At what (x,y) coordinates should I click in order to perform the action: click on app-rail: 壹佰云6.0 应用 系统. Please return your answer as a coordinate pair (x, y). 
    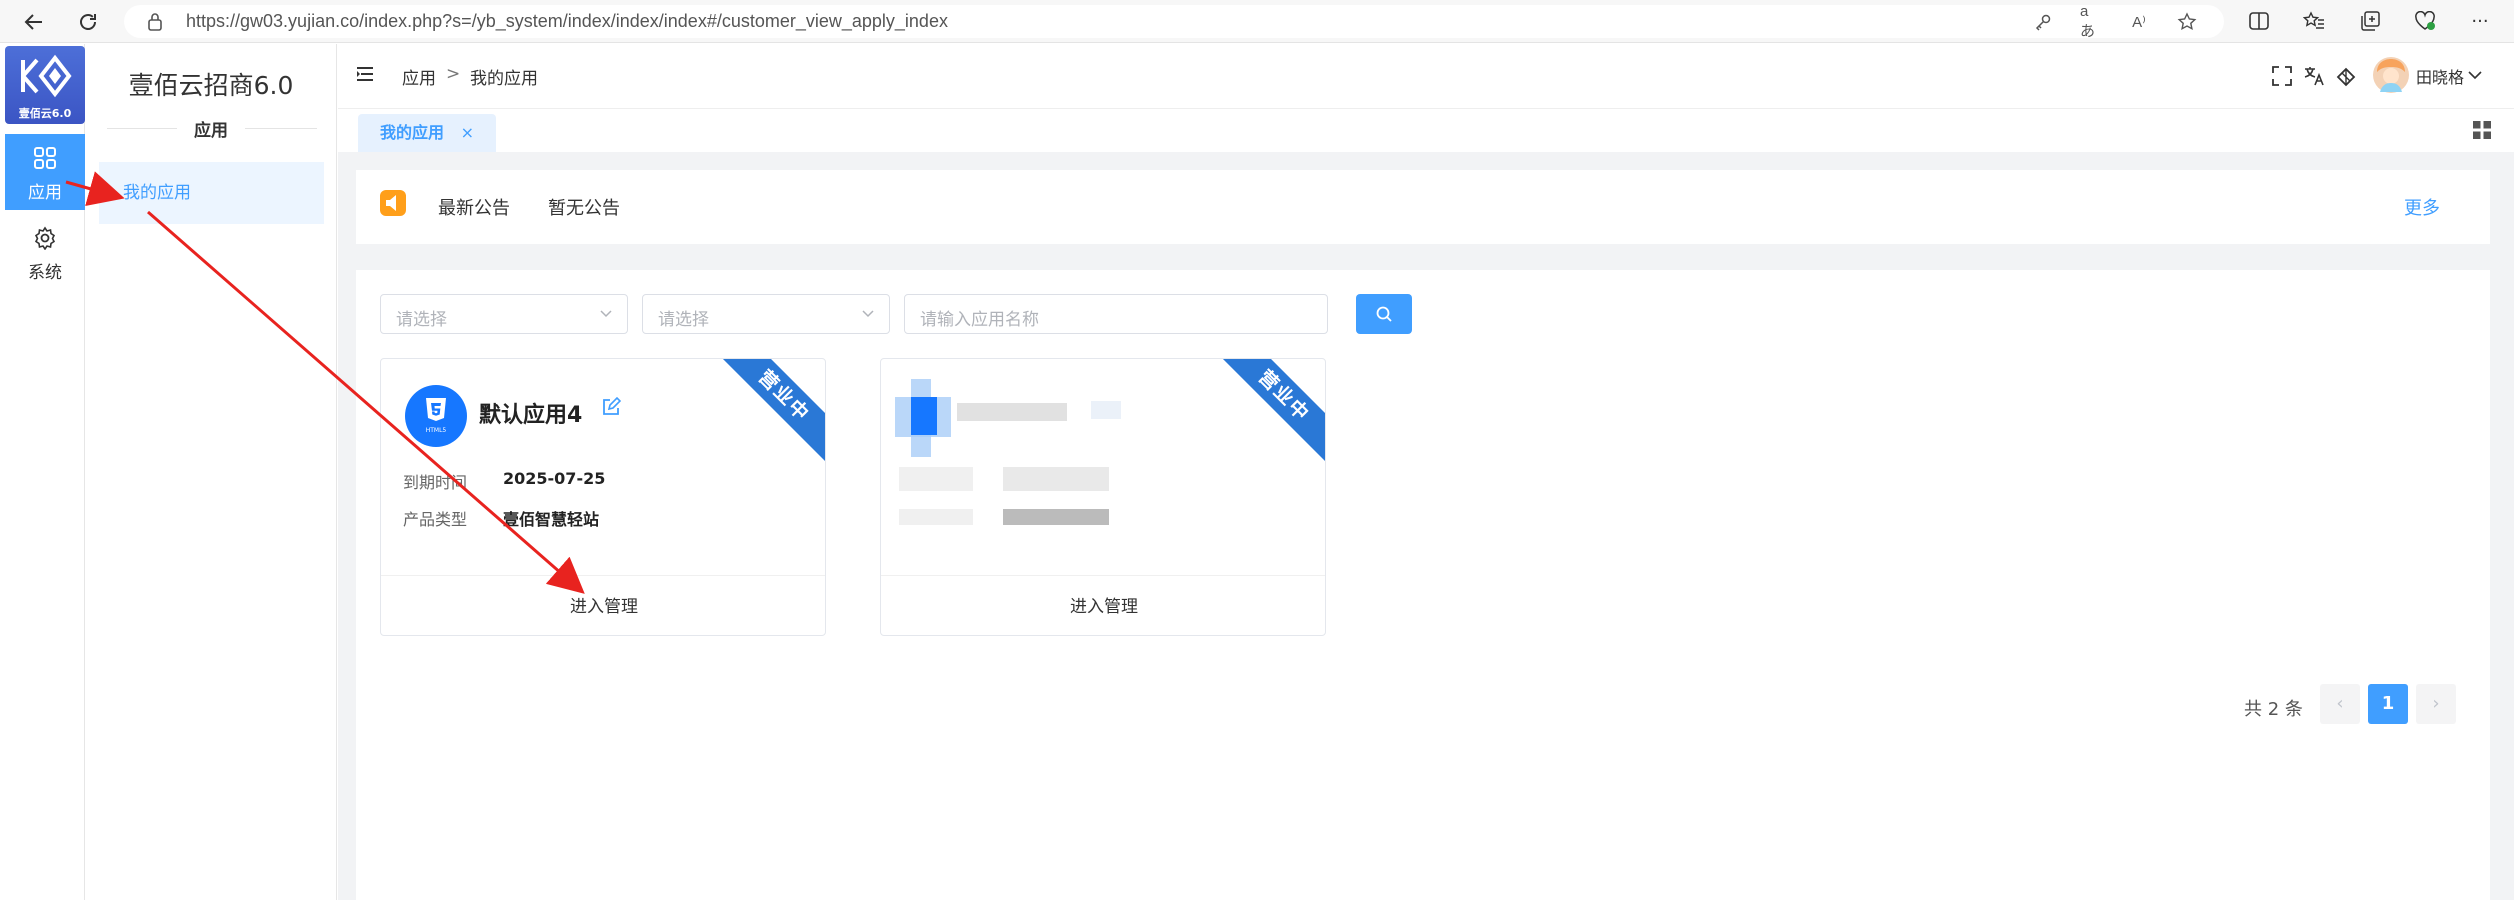
    Looking at the image, I should click on (44, 472).